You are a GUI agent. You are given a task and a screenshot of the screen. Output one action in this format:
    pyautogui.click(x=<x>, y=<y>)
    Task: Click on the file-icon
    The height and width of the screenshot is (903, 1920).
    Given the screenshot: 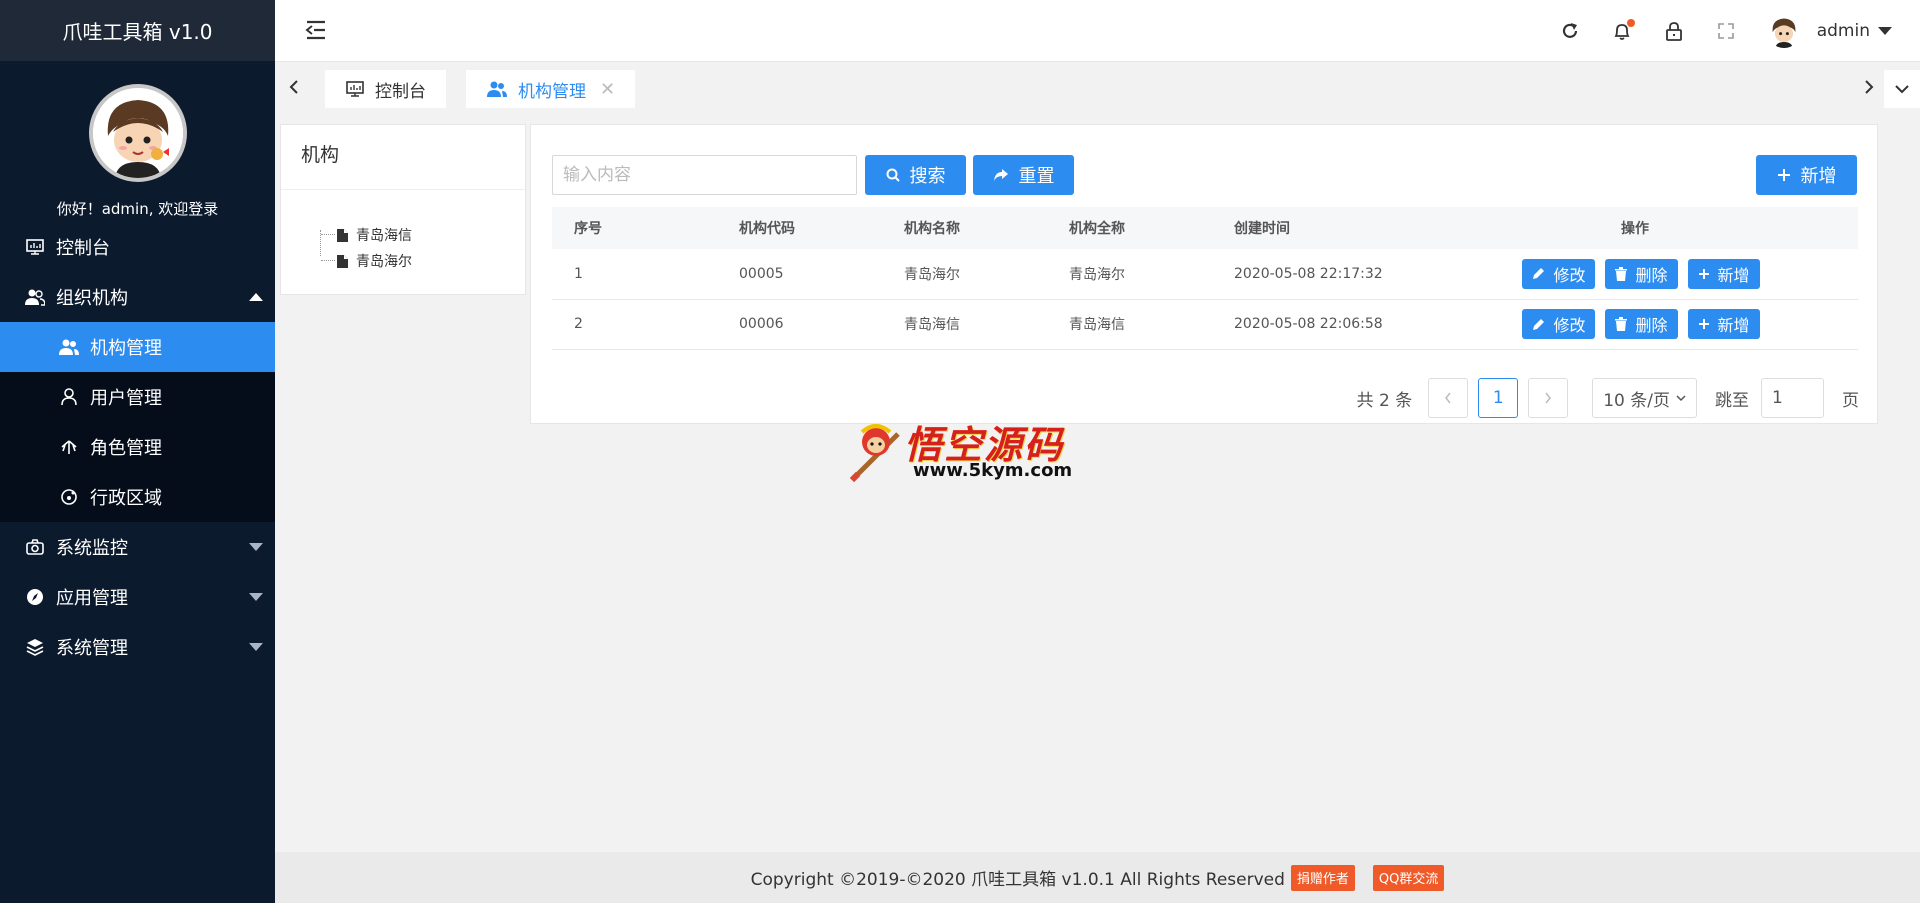 What is the action you would take?
    pyautogui.click(x=342, y=261)
    